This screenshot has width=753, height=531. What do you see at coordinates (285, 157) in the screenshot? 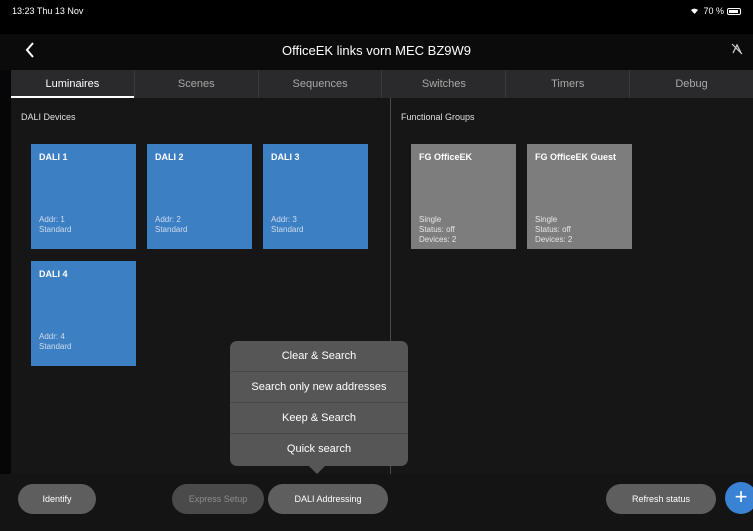
I see `device-name: DALI 3` at bounding box center [285, 157].